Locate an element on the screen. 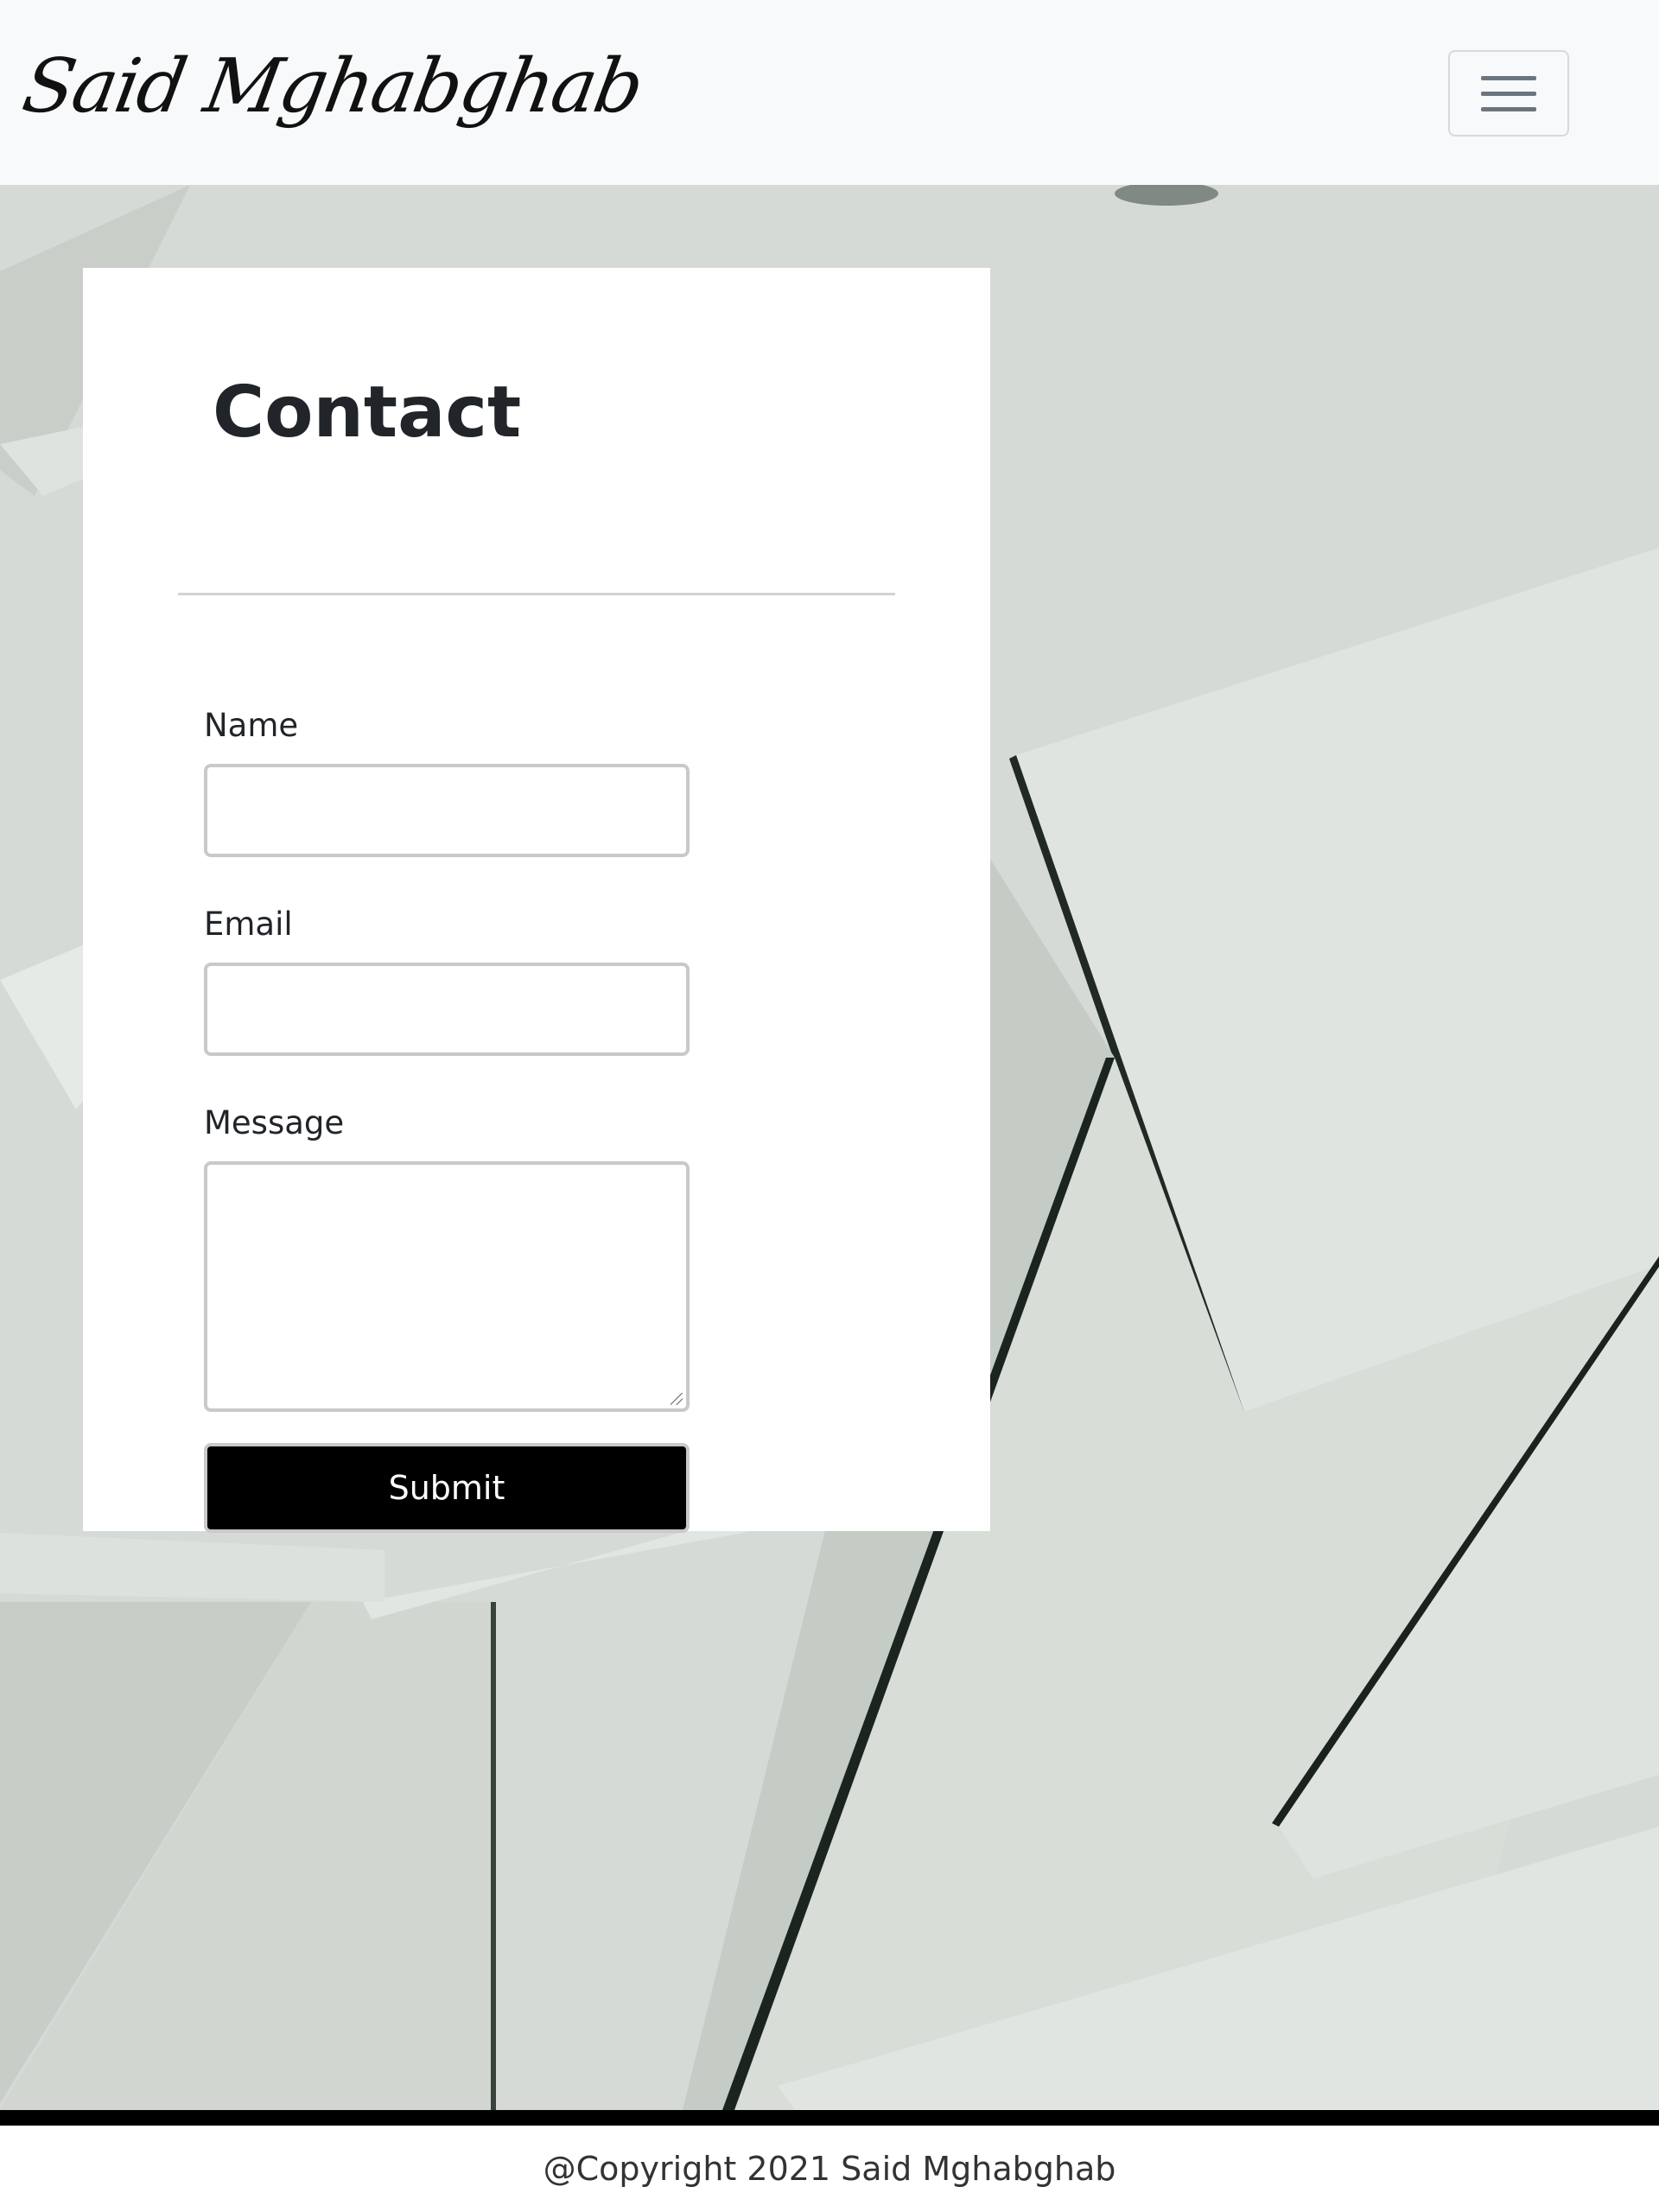 This screenshot has width=1659, height=2212. resize-grip-icon is located at coordinates (677, 1399).